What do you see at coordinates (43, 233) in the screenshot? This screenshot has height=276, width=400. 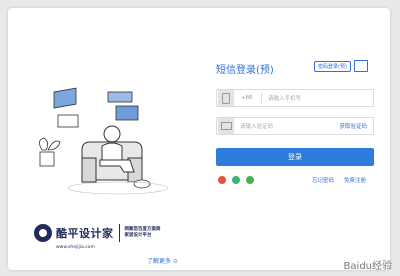 I see `brand-logo-icon` at bounding box center [43, 233].